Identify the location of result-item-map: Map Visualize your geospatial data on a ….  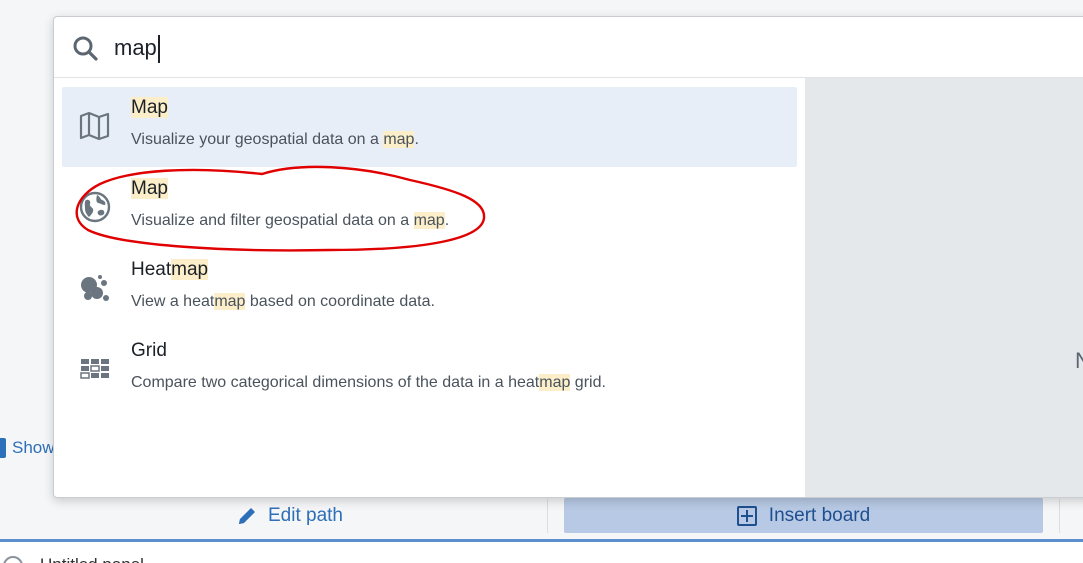
(429, 127).